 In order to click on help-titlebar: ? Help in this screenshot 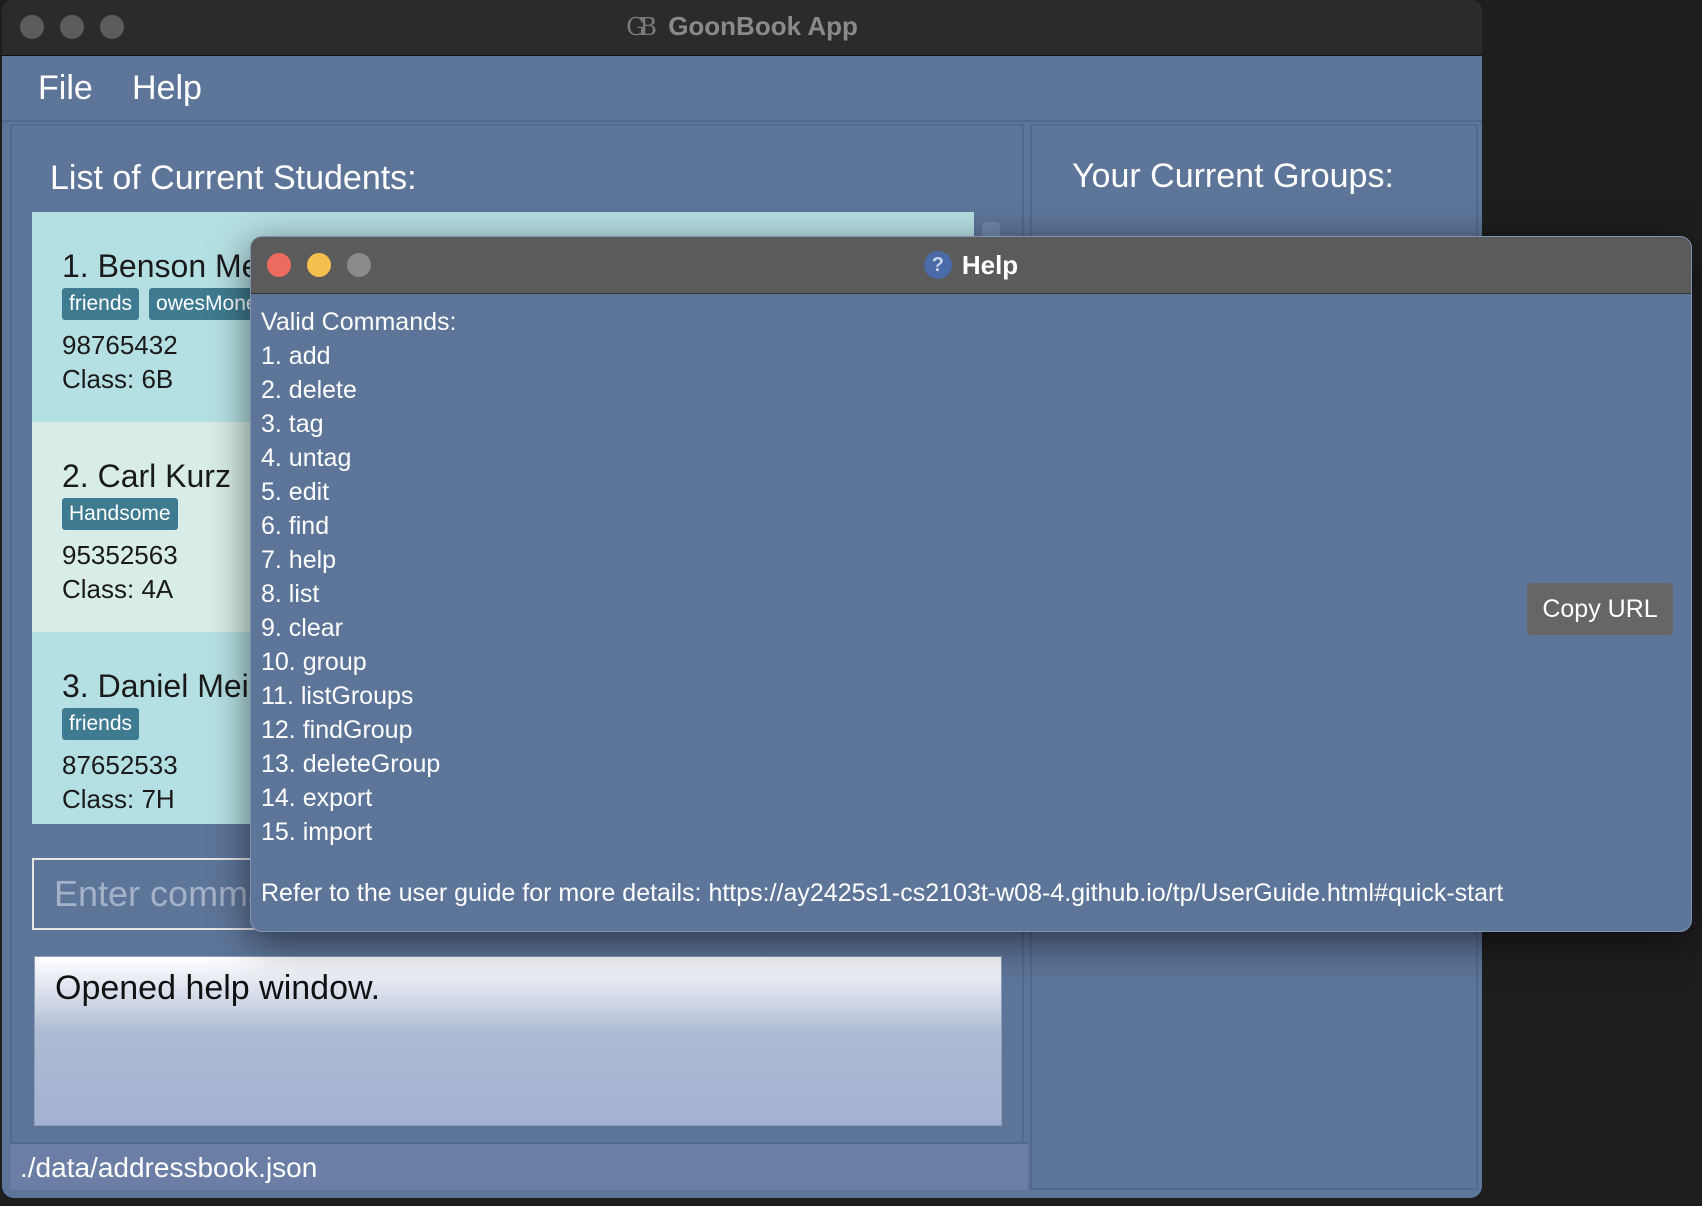, I will do `click(971, 265)`.